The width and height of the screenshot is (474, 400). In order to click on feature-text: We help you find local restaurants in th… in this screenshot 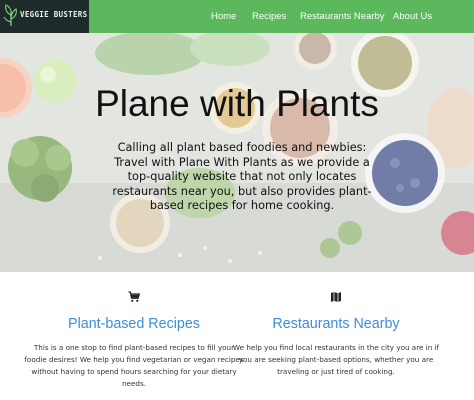, I will do `click(336, 359)`.